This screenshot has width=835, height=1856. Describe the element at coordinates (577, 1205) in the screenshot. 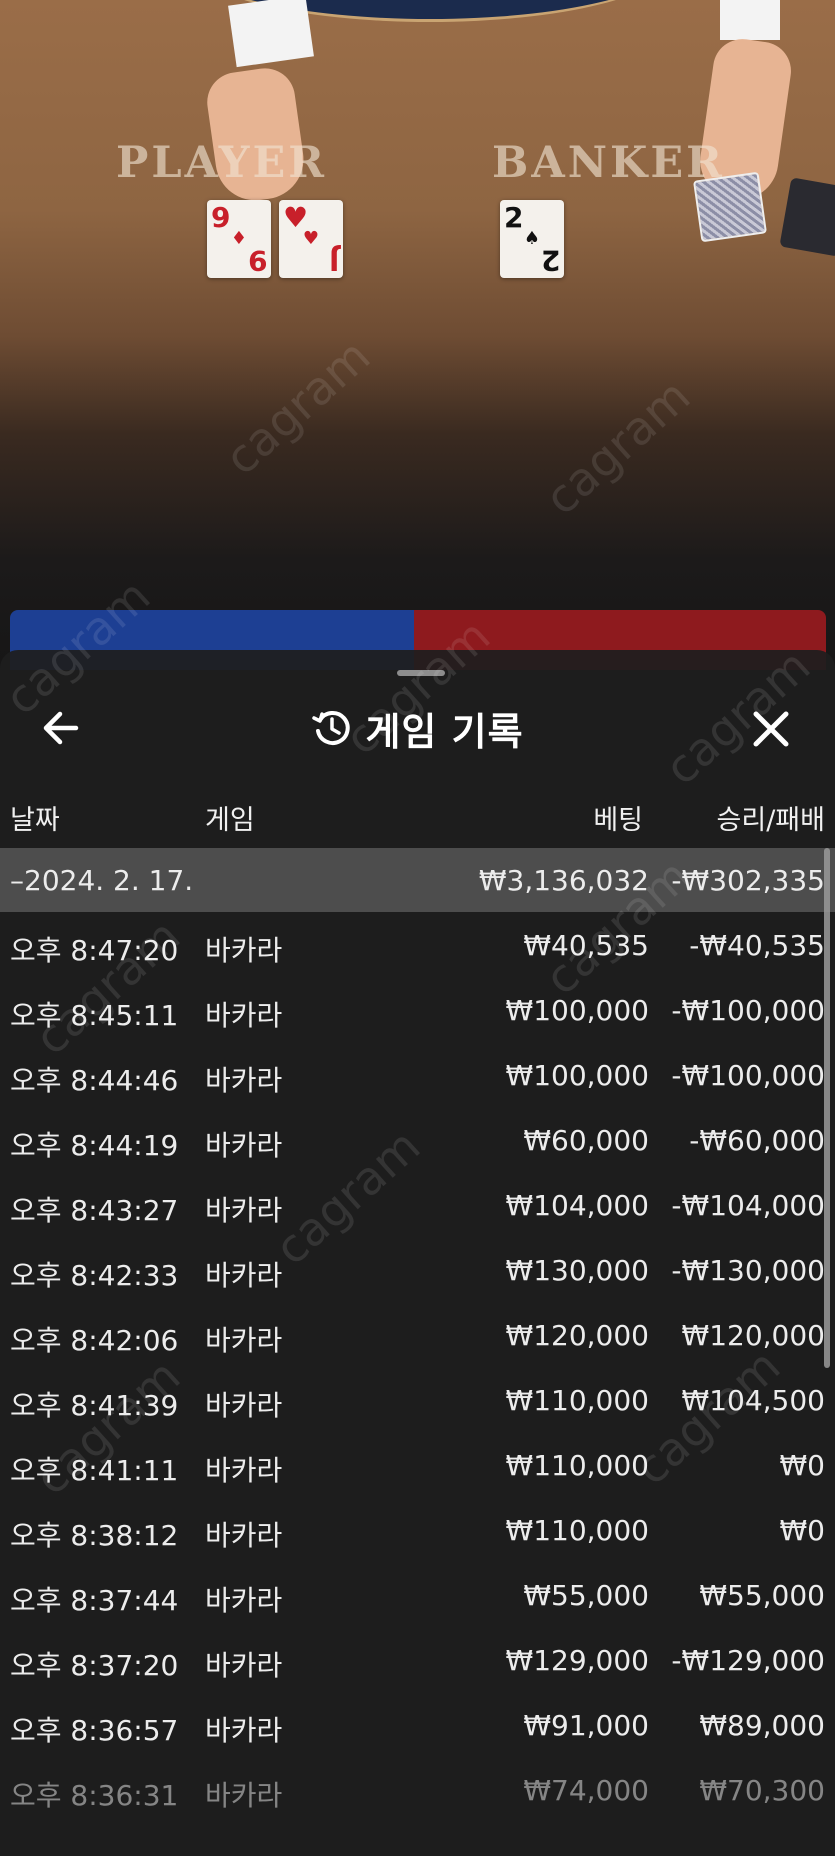

I see `row-bet: ₩104,000` at that location.